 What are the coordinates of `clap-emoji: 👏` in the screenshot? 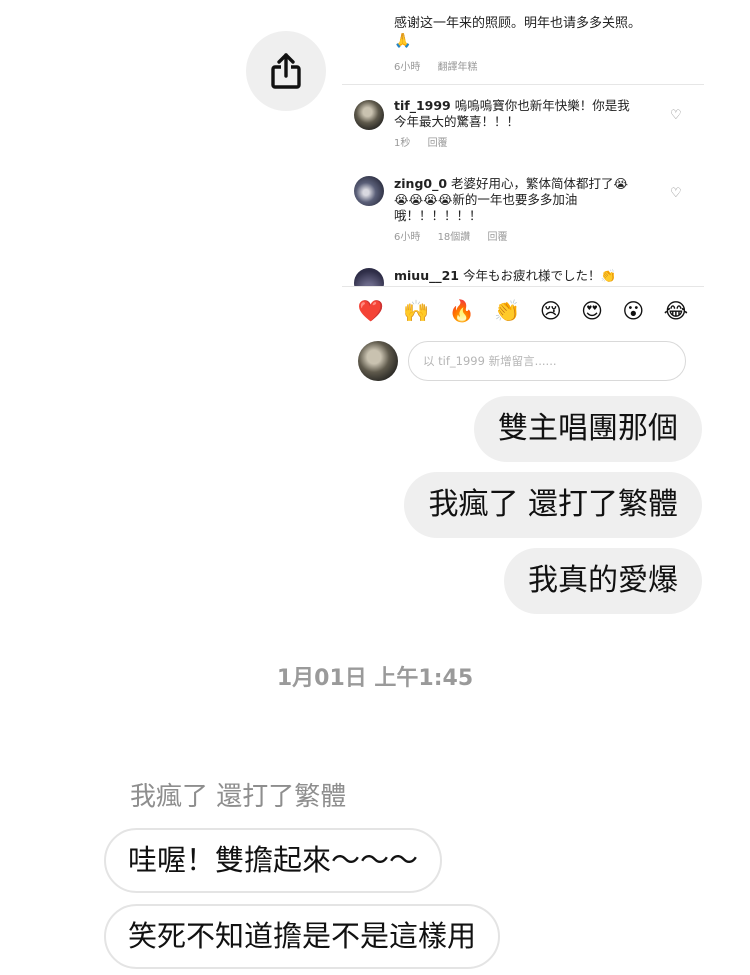 It's located at (507, 310).